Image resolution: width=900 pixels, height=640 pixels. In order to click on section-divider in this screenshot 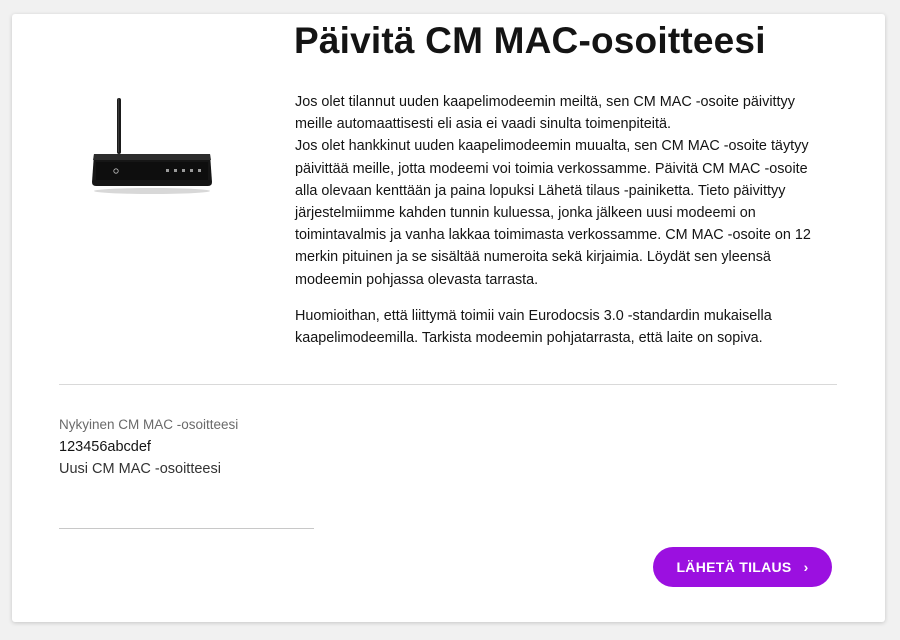, I will do `click(448, 384)`.